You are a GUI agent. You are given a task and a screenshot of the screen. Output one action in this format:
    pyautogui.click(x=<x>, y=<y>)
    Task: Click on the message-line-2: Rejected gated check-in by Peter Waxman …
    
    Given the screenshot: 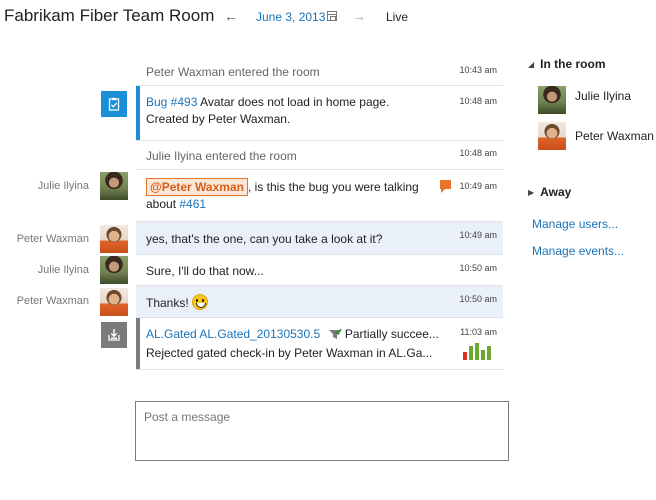 What is the action you would take?
    pyautogui.click(x=289, y=353)
    